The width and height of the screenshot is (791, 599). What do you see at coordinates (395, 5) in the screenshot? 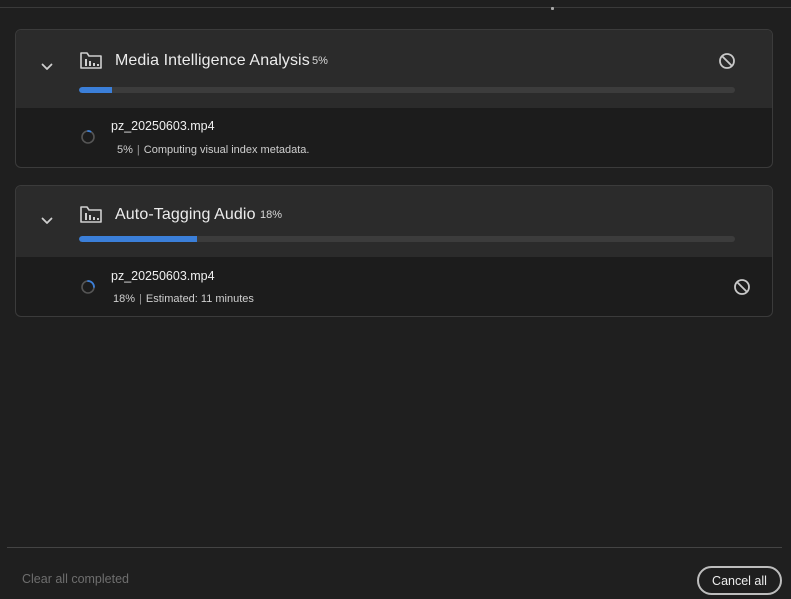
I see `window-top-edge` at bounding box center [395, 5].